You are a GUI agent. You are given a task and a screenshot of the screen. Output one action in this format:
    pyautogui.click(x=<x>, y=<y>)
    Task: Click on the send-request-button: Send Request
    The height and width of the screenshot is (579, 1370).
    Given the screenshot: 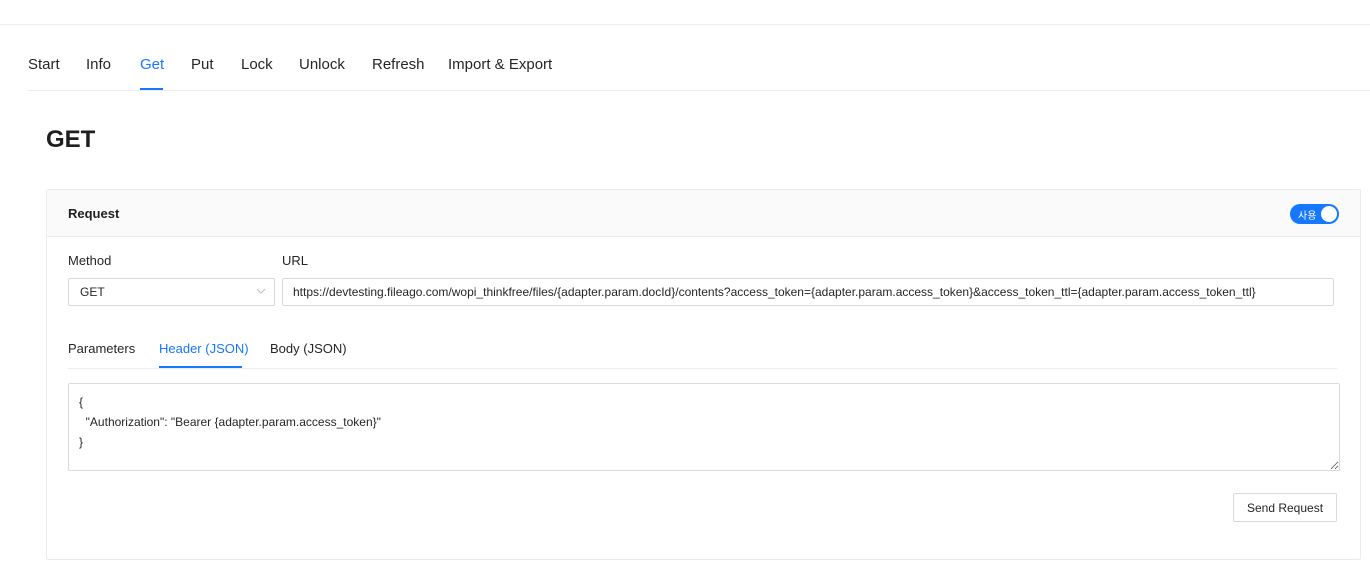 What is the action you would take?
    pyautogui.click(x=1285, y=507)
    